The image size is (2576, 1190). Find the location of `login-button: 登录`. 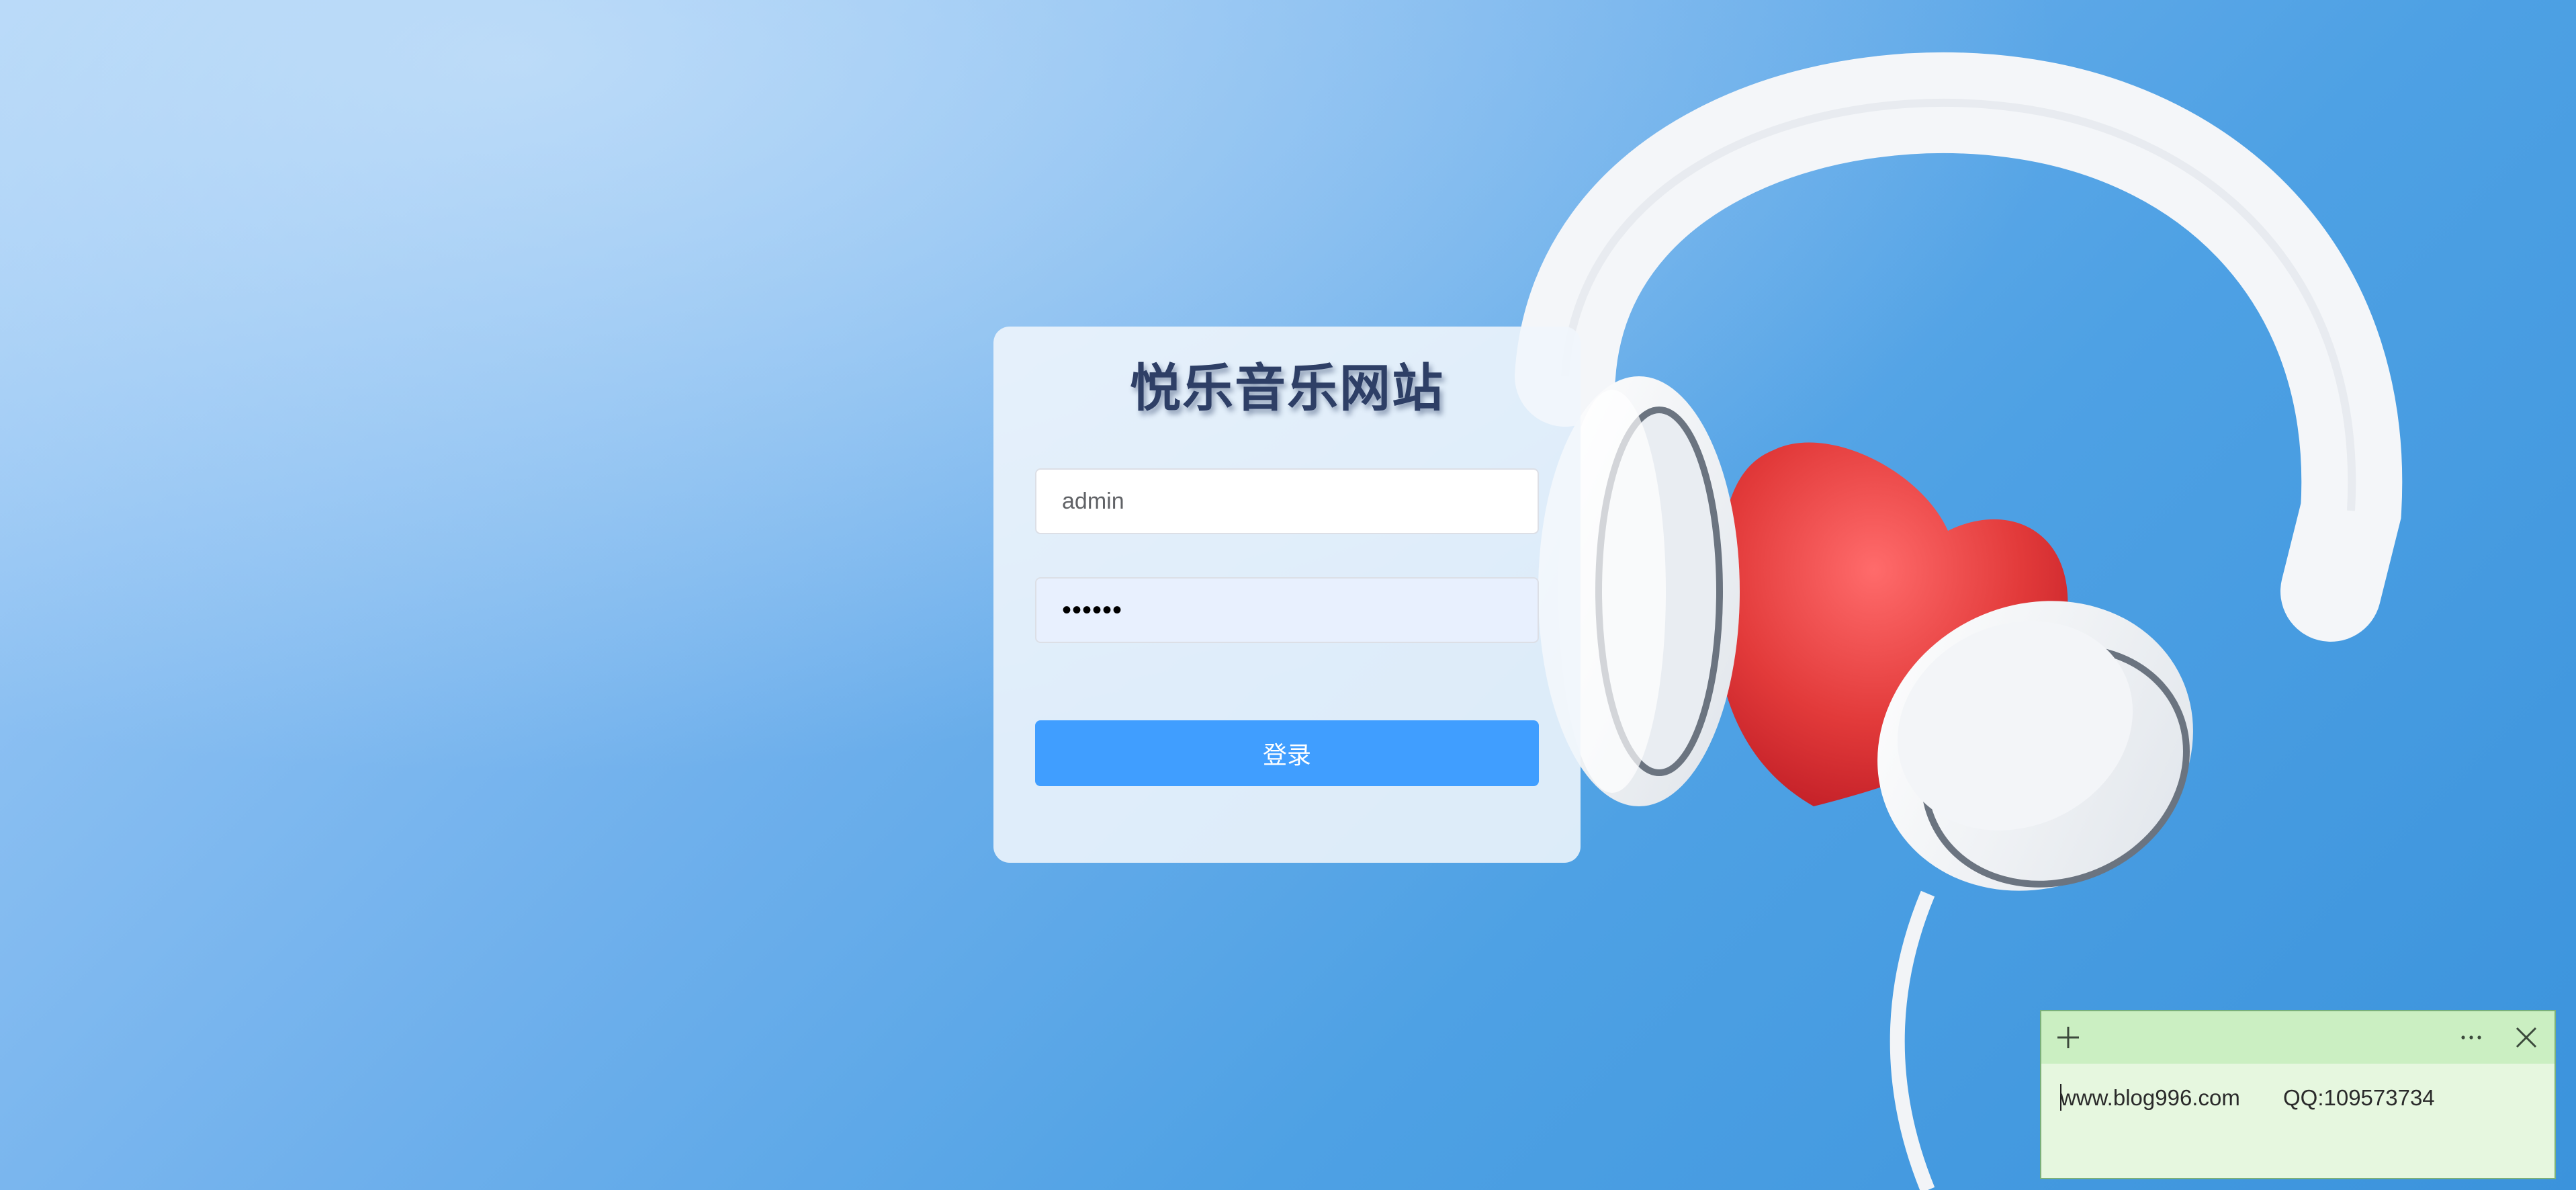

login-button: 登录 is located at coordinates (1287, 753).